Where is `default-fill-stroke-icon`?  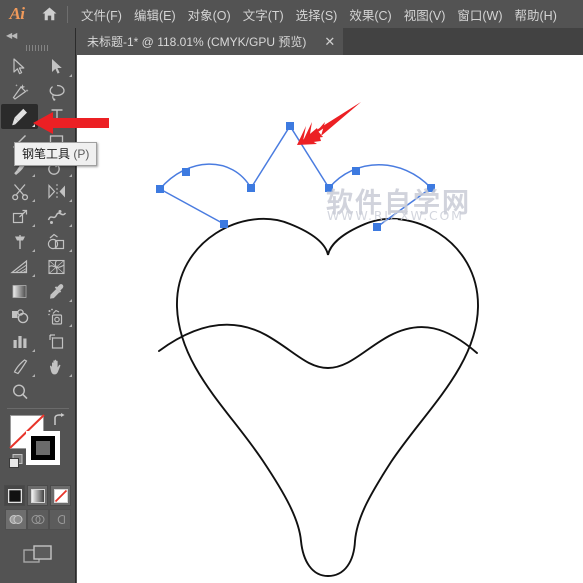
default-fill-stroke-icon is located at coordinates (16, 464).